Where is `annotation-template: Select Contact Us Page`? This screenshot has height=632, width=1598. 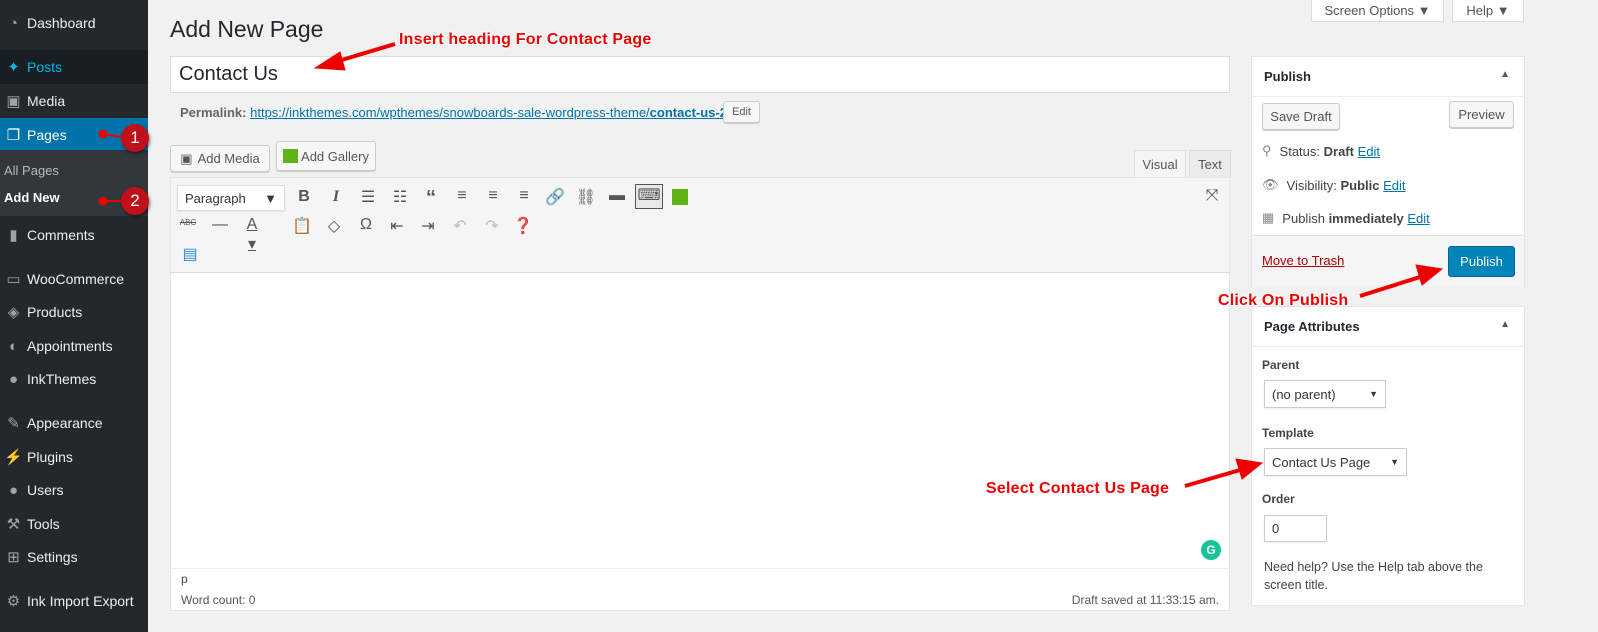 annotation-template: Select Contact Us Page is located at coordinates (1078, 488).